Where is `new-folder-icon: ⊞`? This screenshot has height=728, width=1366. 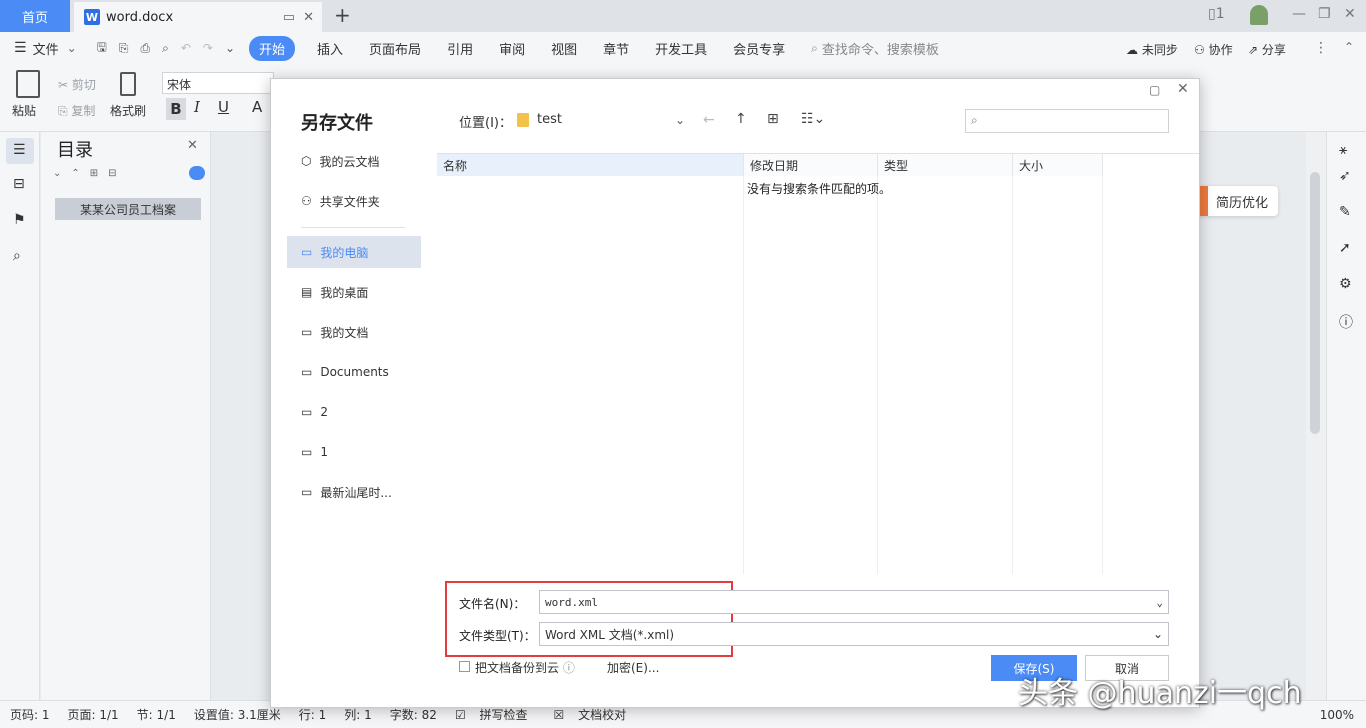
new-folder-icon: ⊞ is located at coordinates (773, 119).